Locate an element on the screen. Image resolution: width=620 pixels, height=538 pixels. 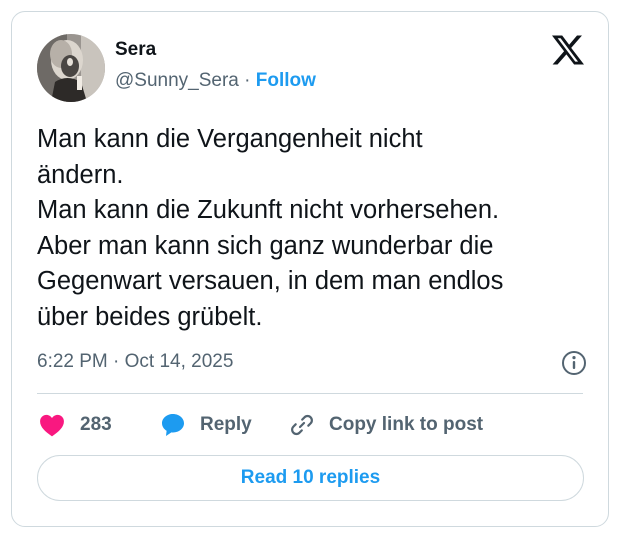
like-button: 283 is located at coordinates (75, 425).